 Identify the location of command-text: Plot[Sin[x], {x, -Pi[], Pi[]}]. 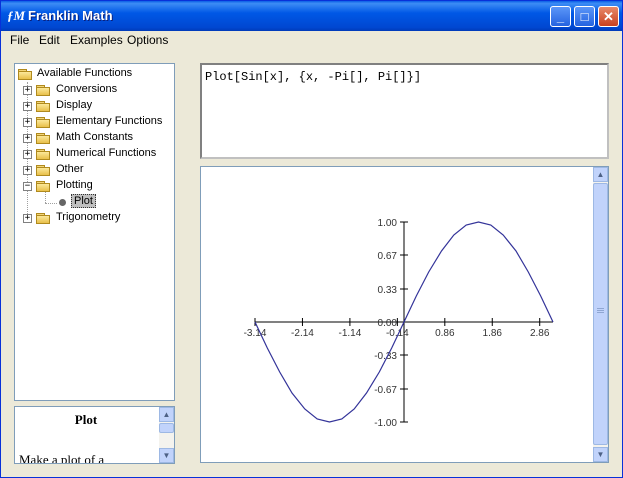
(313, 77).